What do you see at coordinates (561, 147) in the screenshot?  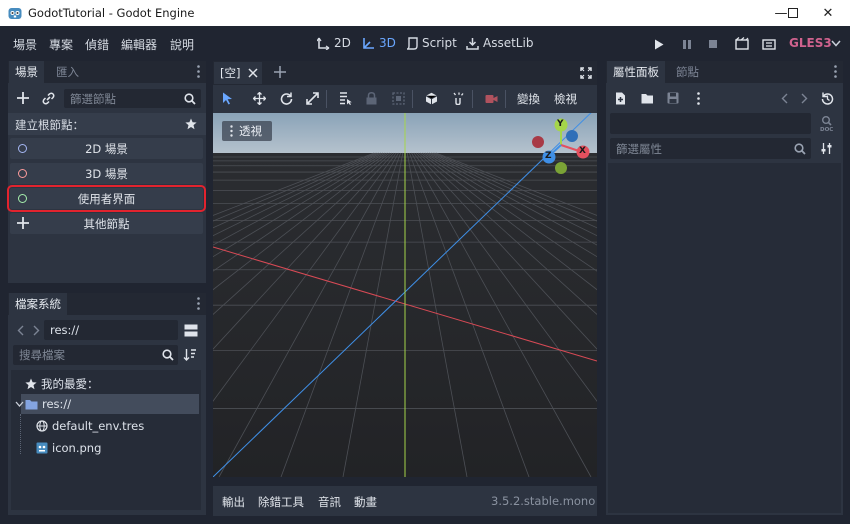 I see `orientation-gizmo: Y X Z` at bounding box center [561, 147].